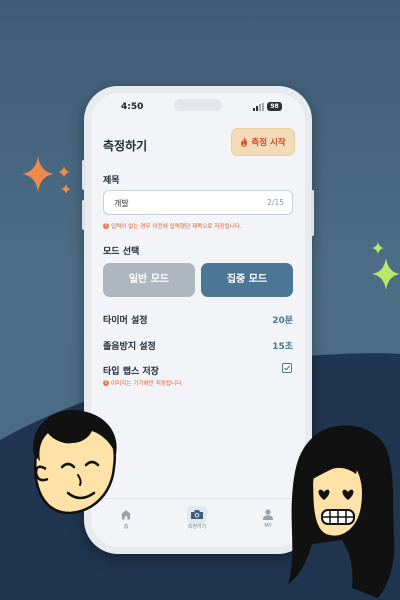 The image size is (400, 600). I want to click on timer-setting-value: 20분, so click(282, 319).